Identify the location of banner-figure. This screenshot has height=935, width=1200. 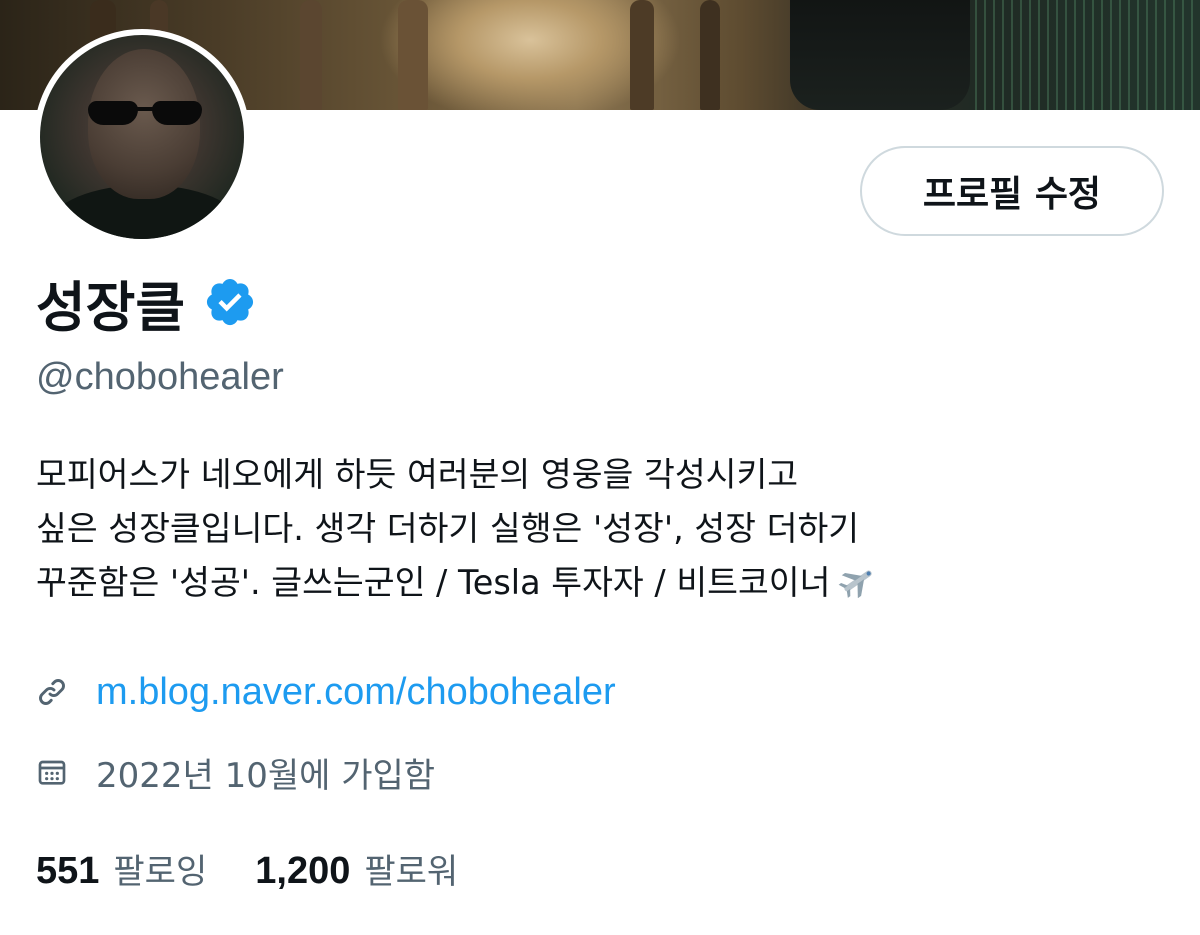
(880, 55).